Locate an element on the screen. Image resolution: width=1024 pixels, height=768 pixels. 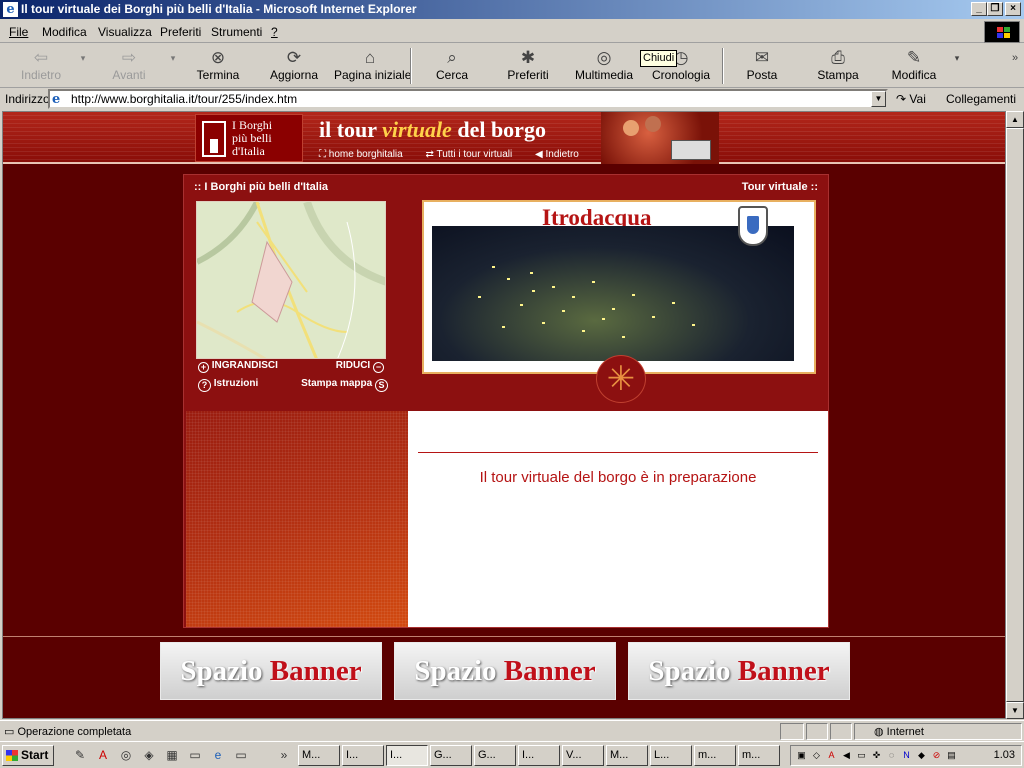
edit-dropdown: ▾ is located at coordinates (957, 66).